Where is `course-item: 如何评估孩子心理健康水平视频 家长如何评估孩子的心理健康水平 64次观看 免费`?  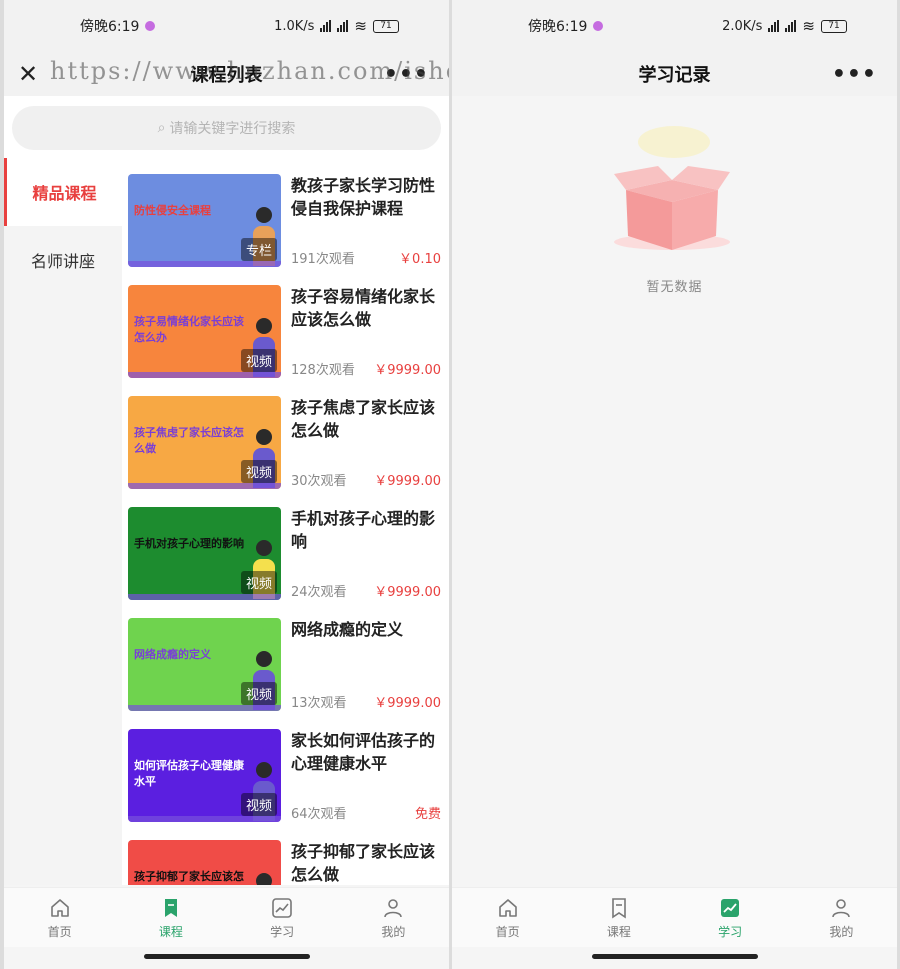 course-item: 如何评估孩子心理健康水平视频 家长如何评估孩子的心理健康水平 64次观看 免费 is located at coordinates (285, 784).